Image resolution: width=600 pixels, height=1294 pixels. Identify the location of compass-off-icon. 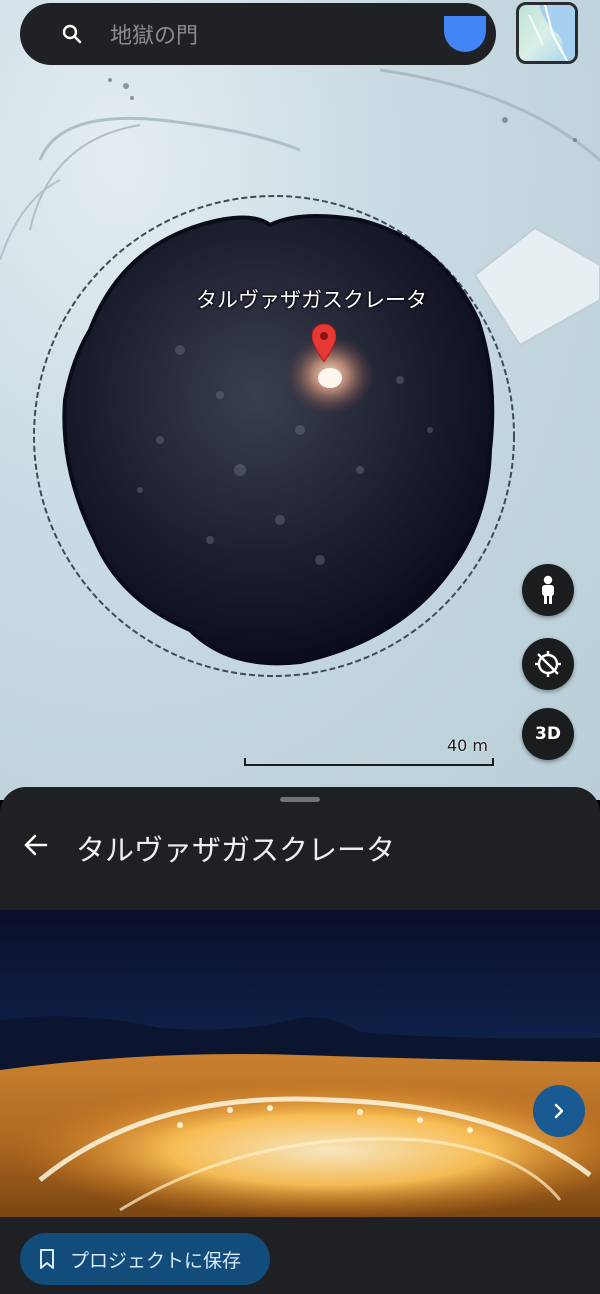
(548, 664).